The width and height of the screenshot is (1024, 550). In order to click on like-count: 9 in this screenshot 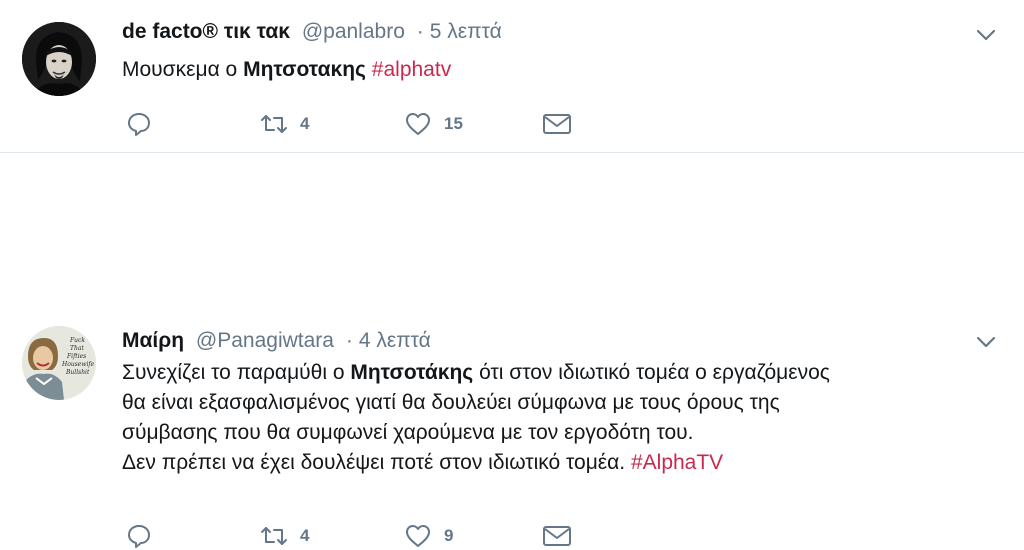, I will do `click(449, 535)`.